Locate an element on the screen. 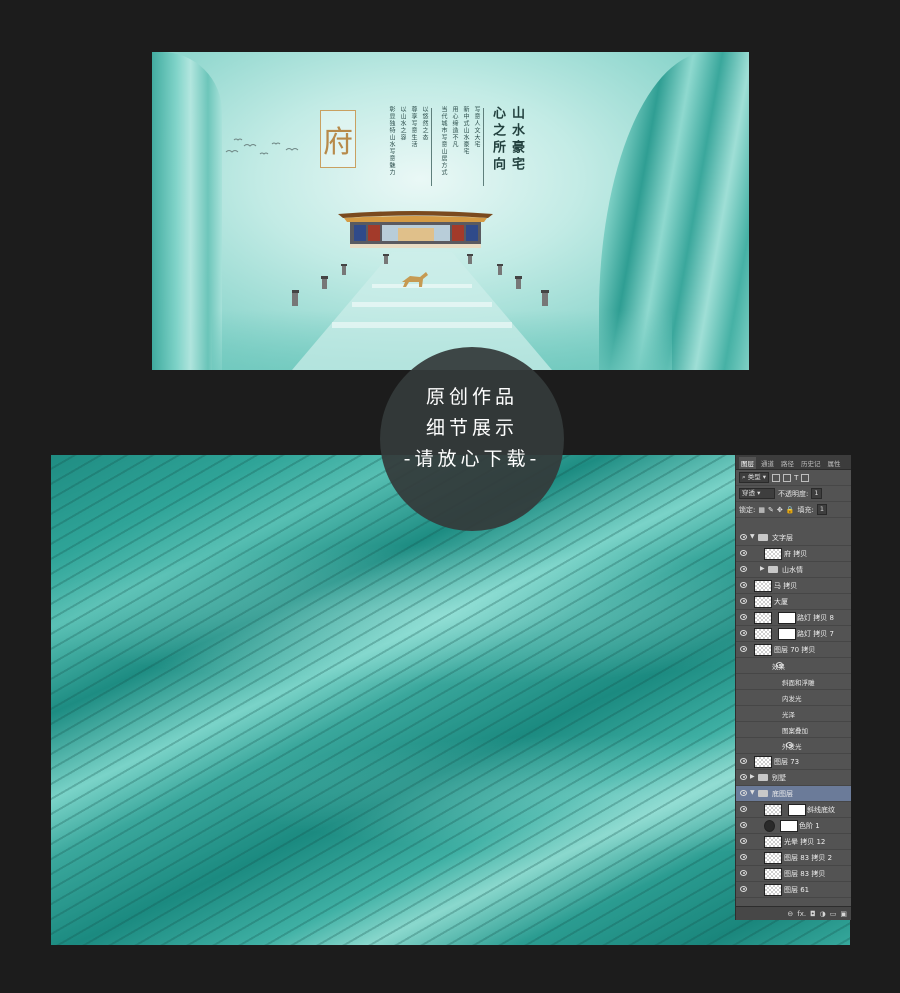  layer-row: 图层 73 is located at coordinates (793, 762).